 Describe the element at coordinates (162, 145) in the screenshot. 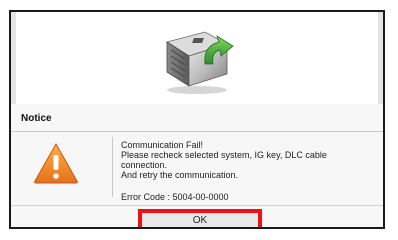

I see `message-line: Communication Fail!` at that location.